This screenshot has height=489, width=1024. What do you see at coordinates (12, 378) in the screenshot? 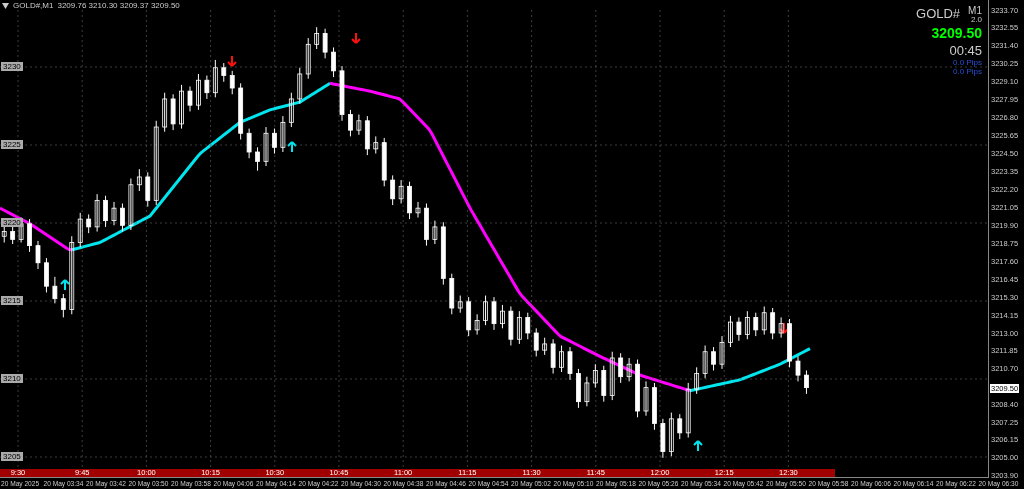
I see `price-level-label: 3210` at bounding box center [12, 378].